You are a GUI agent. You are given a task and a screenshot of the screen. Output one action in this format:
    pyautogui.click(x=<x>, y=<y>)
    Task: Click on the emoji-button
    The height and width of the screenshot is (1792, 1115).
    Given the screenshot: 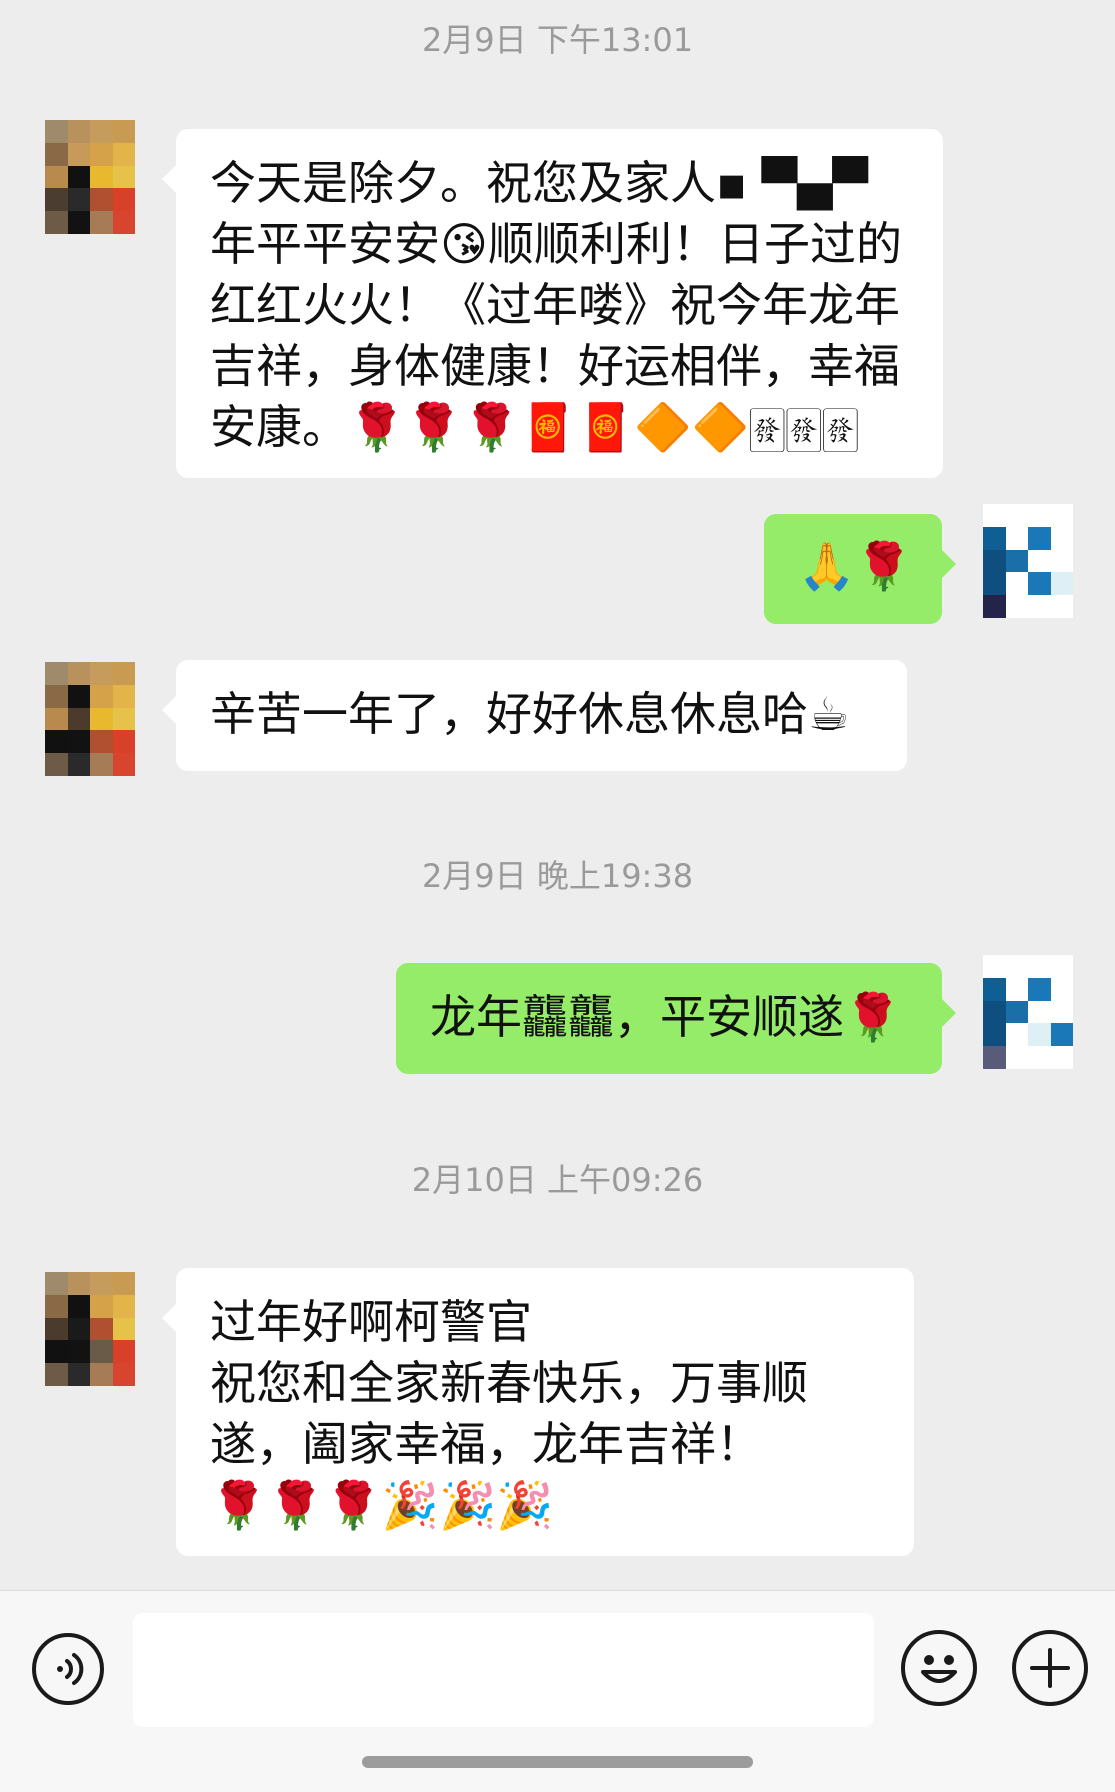 What is the action you would take?
    pyautogui.click(x=939, y=1668)
    